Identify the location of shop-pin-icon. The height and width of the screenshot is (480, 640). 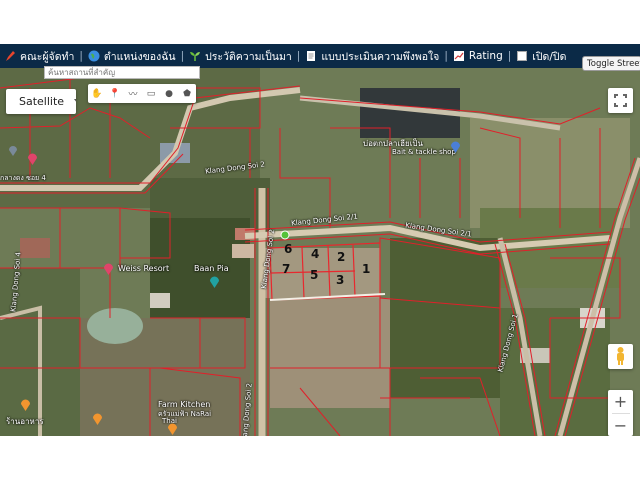
(455, 146).